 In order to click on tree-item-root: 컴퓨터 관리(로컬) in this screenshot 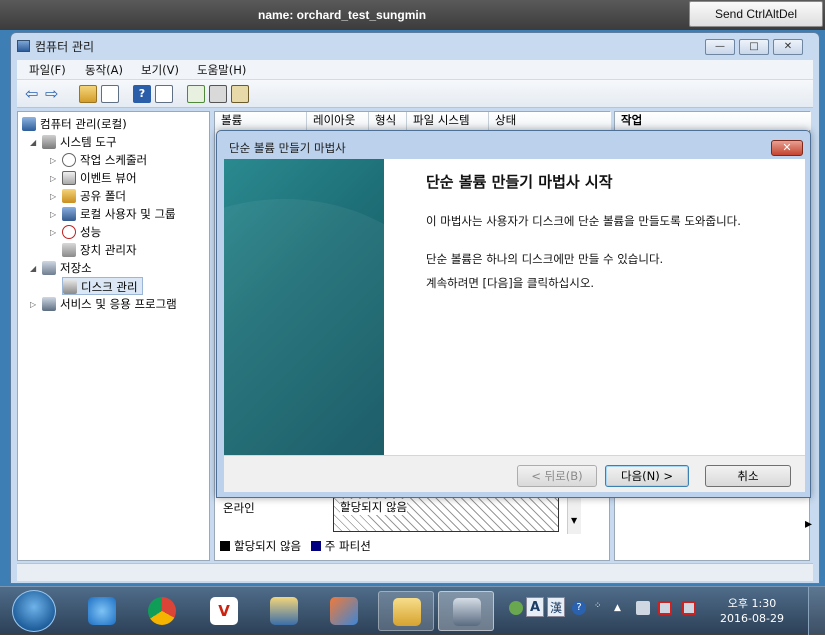, I will do `click(74, 124)`.